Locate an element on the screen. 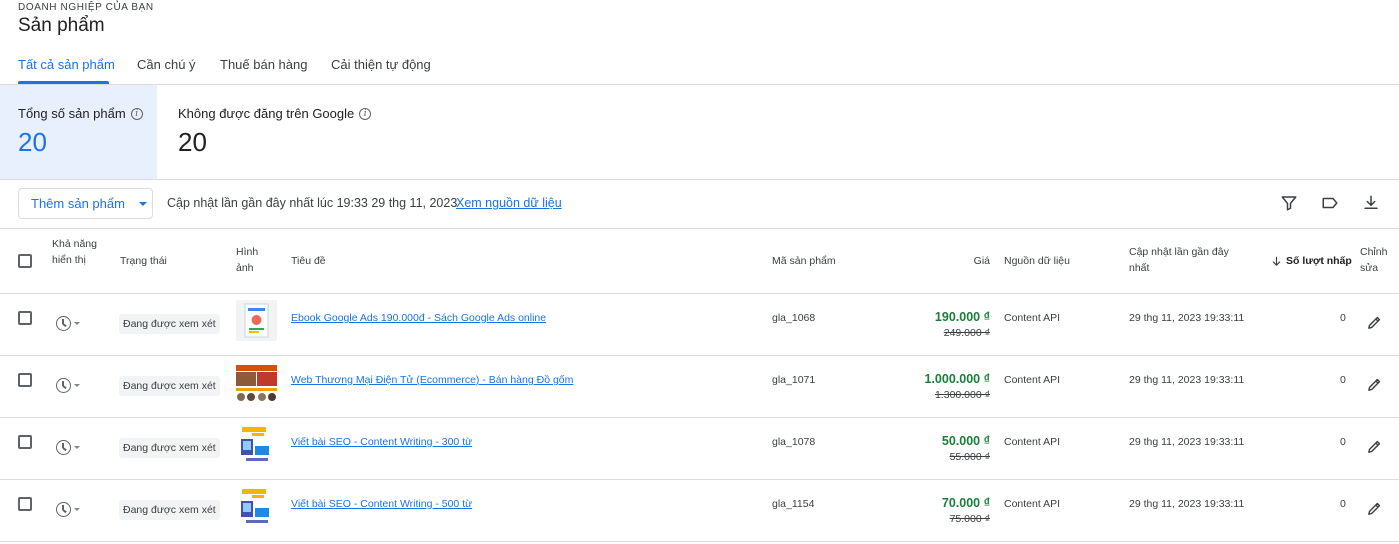 Image resolution: width=1399 pixels, height=544 pixels. column-clicks: Số lượt nhấp is located at coordinates (1319, 261).